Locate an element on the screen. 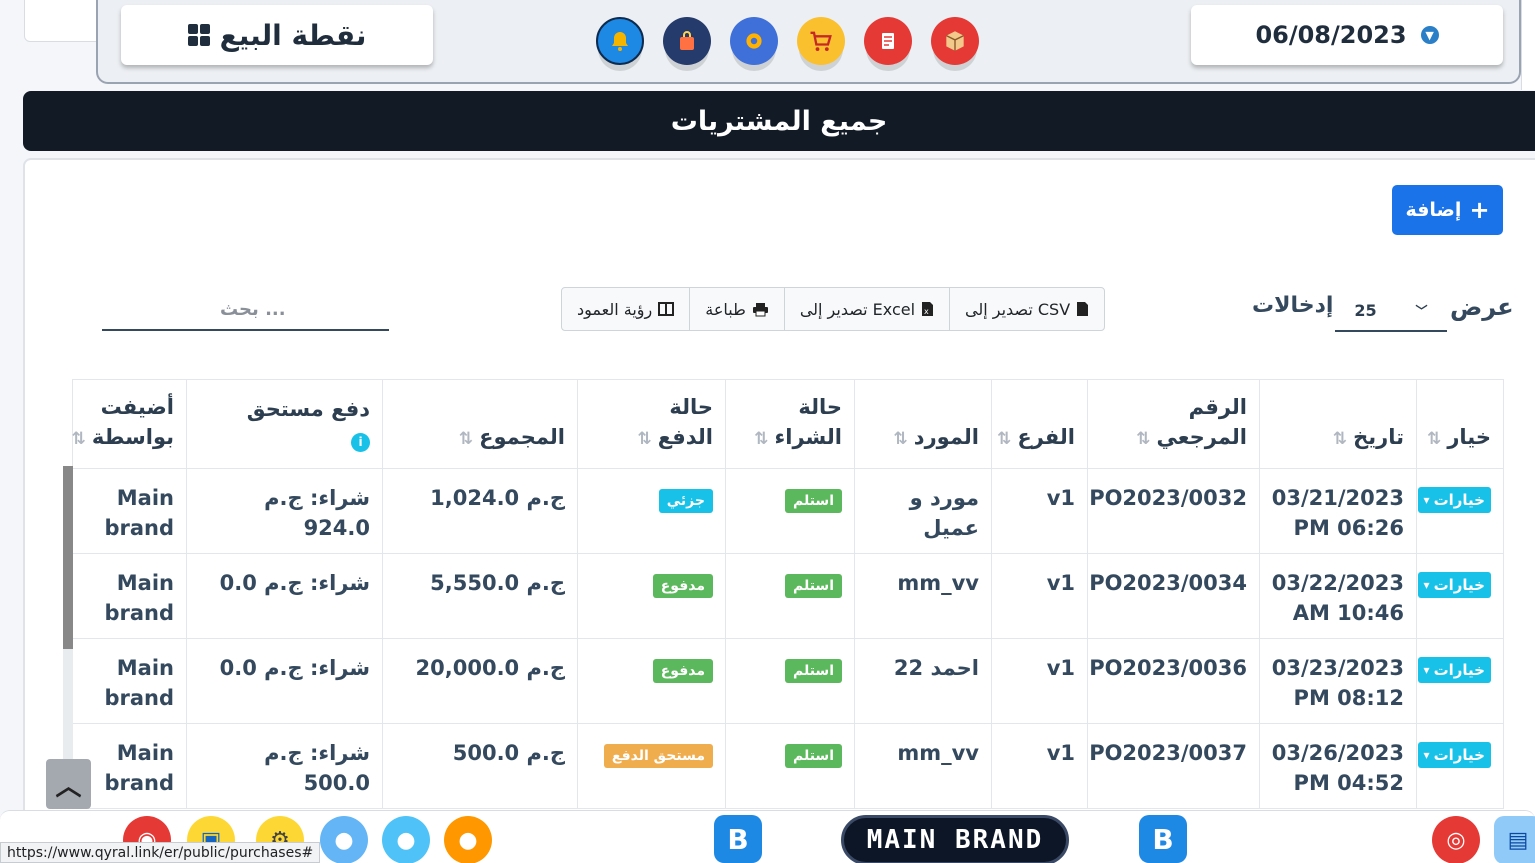 This screenshot has width=1535, height=863. cell-date: 03/22/2023 AM 10:46 is located at coordinates (1338, 596).